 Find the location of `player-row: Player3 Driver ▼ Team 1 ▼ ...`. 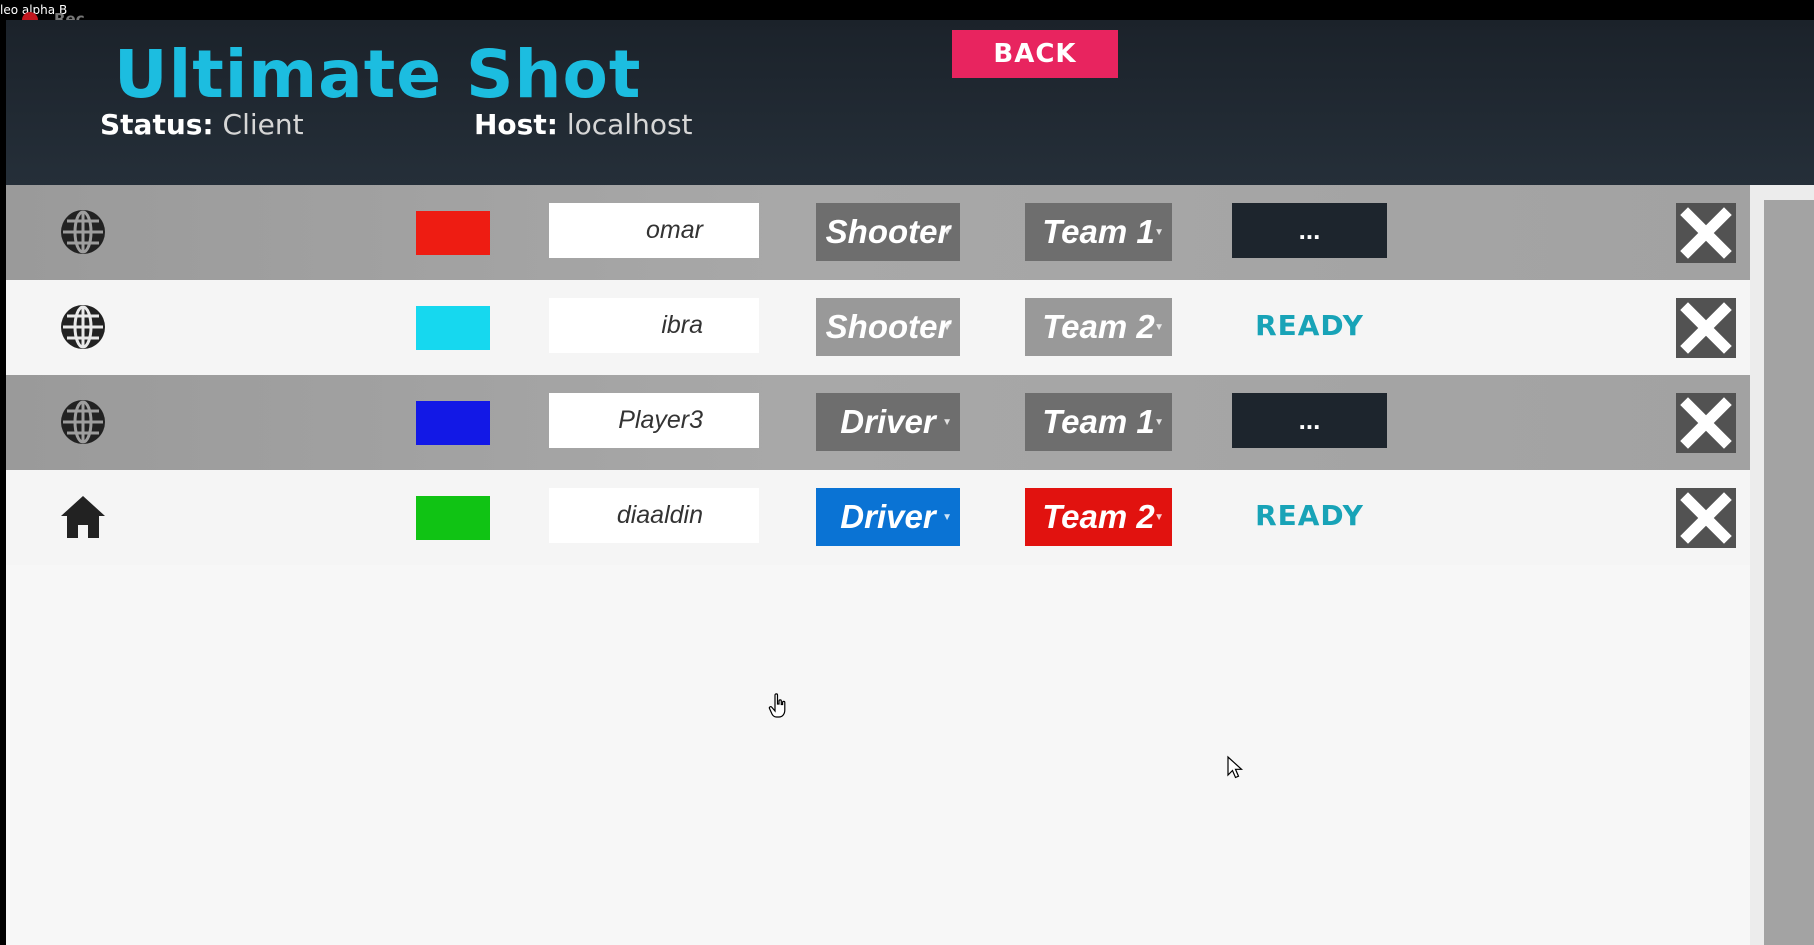

player-row: Player3 Driver ▼ Team 1 ▼ ... is located at coordinates (878, 422).